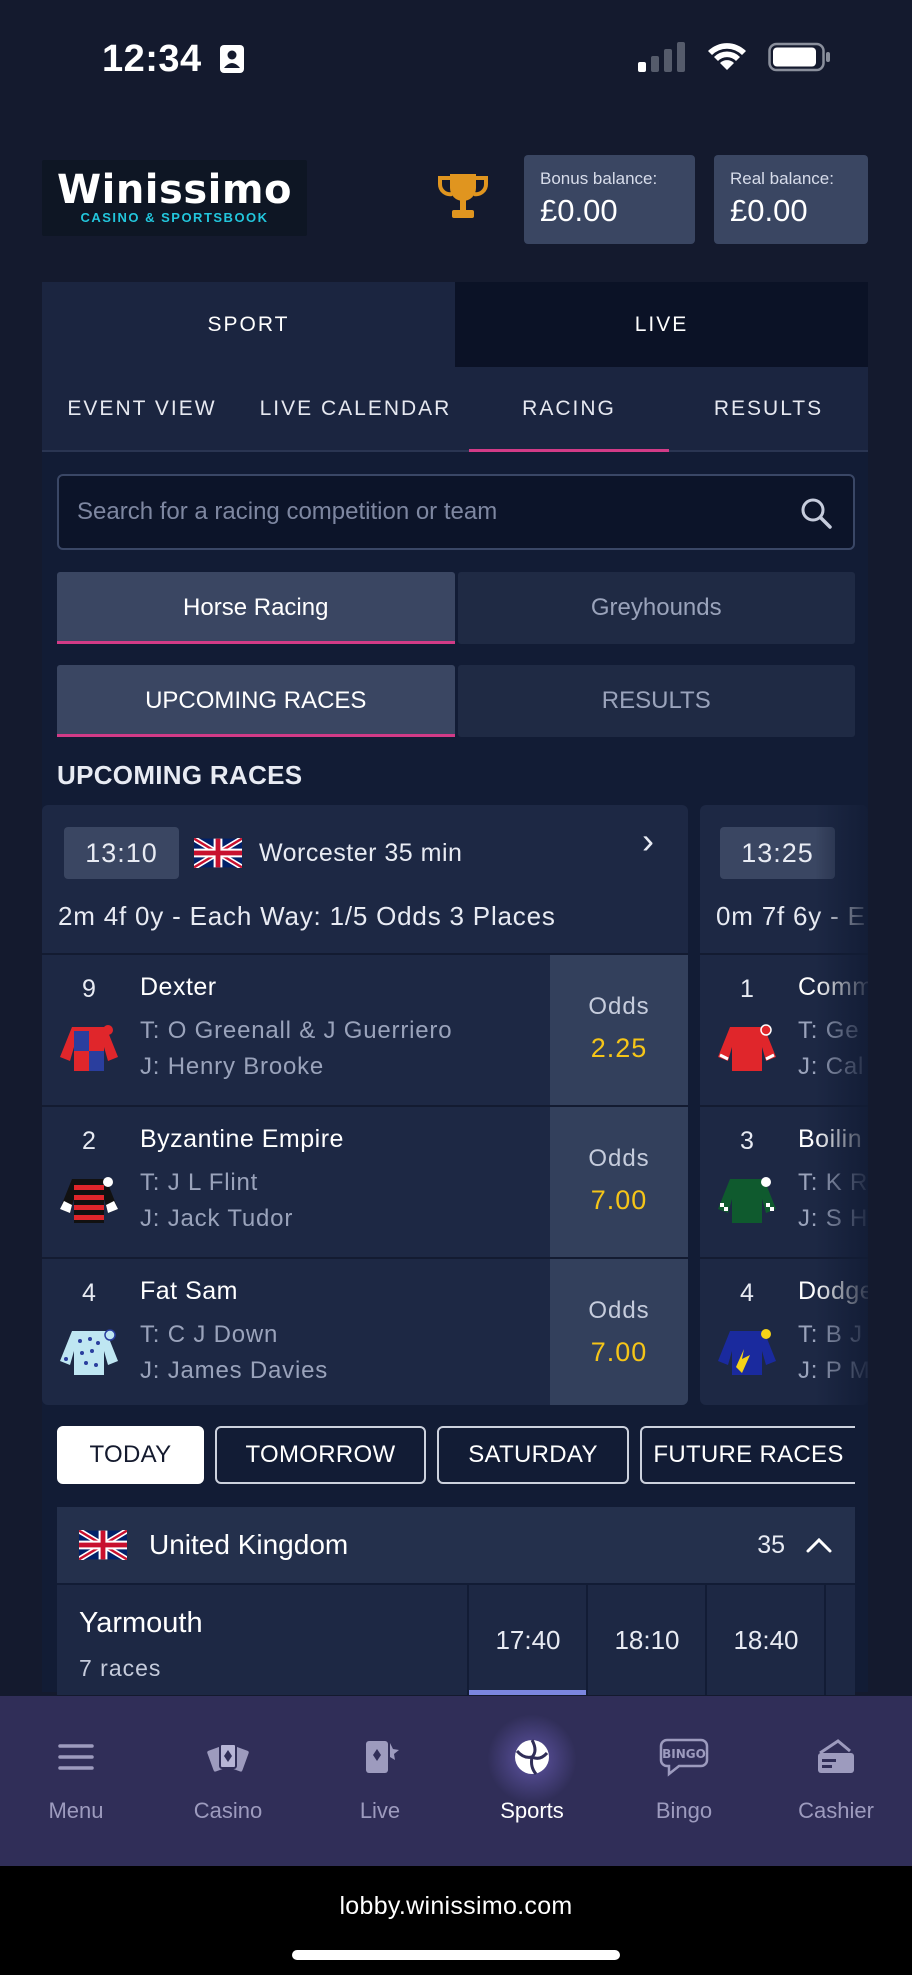  I want to click on nav-label: Menu, so click(76, 1810).